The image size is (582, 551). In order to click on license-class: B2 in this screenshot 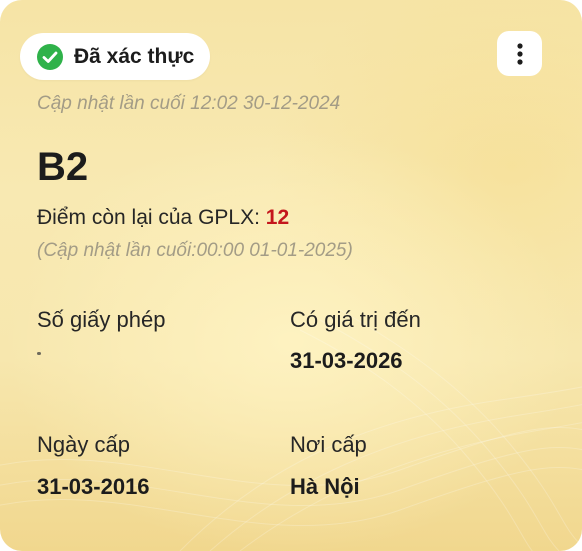, I will do `click(63, 167)`.